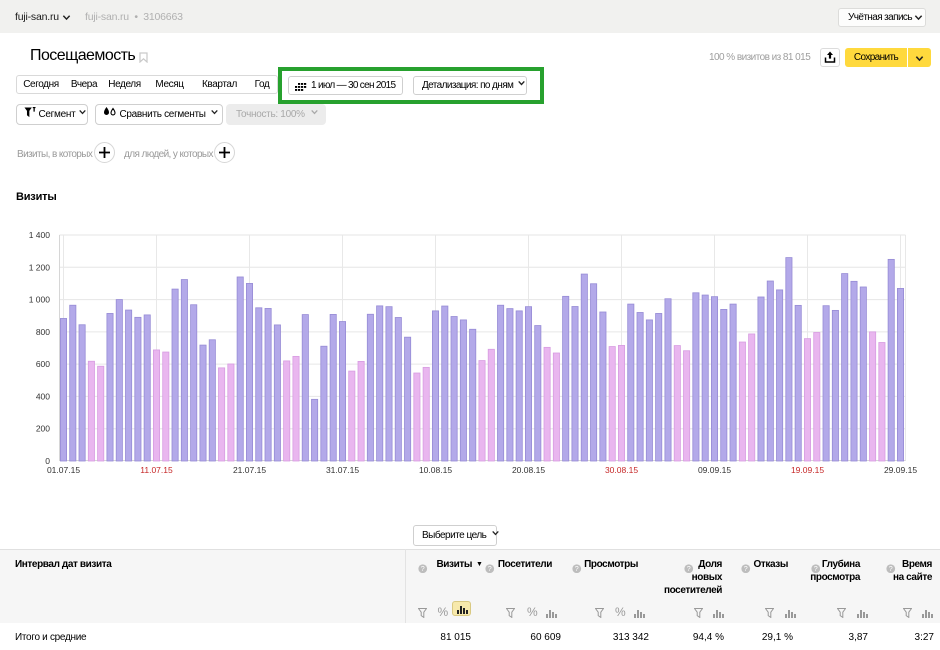  What do you see at coordinates (435, 470) in the screenshot?
I see `svg-text: 10.08.15` at bounding box center [435, 470].